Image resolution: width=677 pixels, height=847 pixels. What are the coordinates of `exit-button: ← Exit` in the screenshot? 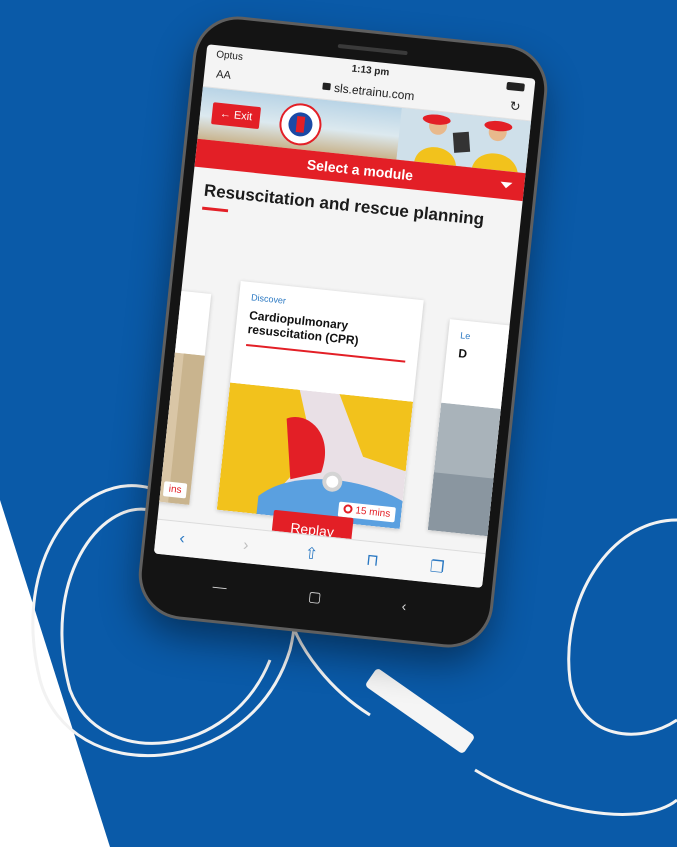 It's located at (236, 116).